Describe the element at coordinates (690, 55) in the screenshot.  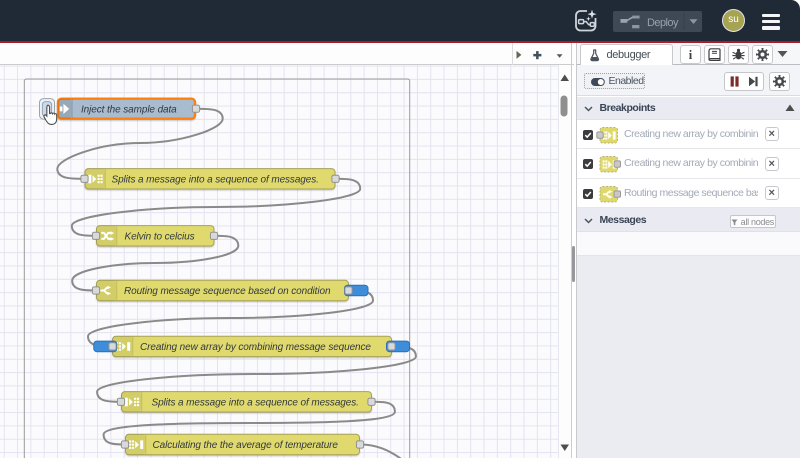
I see `svg-text: i` at that location.